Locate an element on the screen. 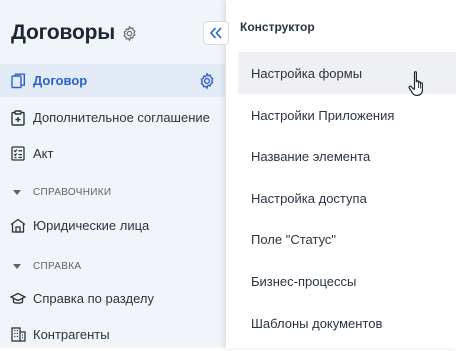 The height and width of the screenshot is (351, 456). sidebar-item-label: Юридические лица is located at coordinates (91, 225).